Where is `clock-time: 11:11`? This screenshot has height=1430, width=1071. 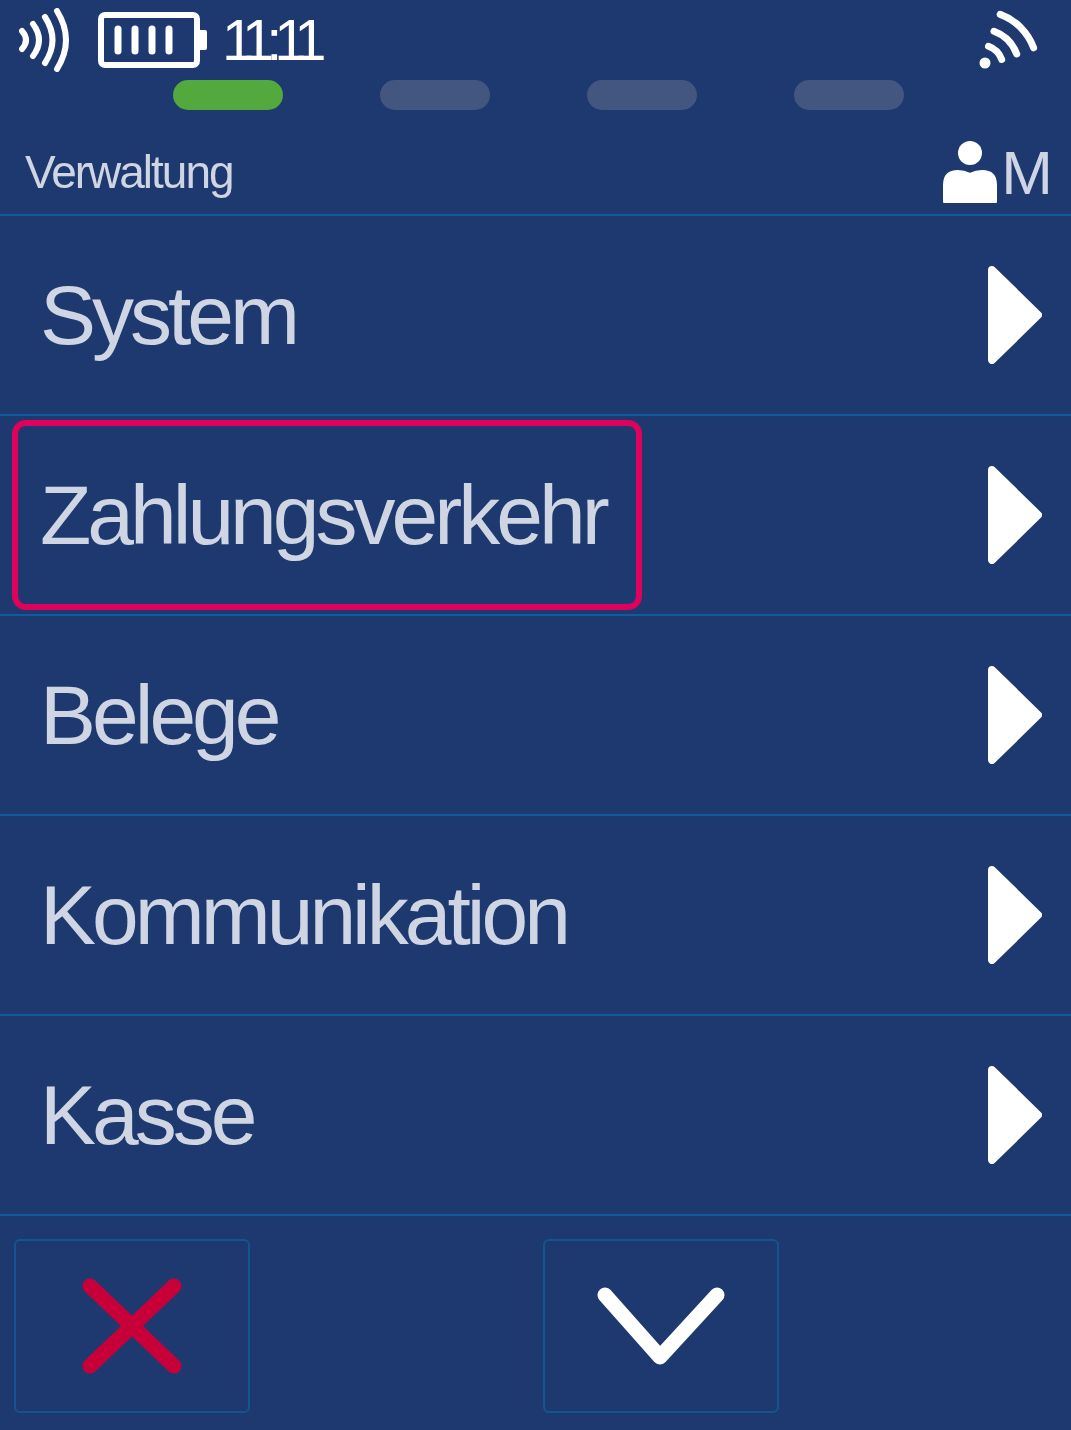 clock-time: 11:11 is located at coordinates (270, 40).